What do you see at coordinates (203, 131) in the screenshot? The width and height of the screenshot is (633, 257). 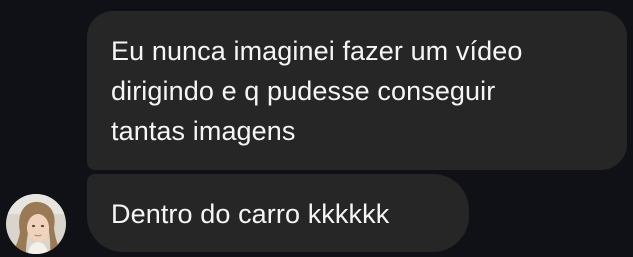 I see `message-line: tantas imagens` at bounding box center [203, 131].